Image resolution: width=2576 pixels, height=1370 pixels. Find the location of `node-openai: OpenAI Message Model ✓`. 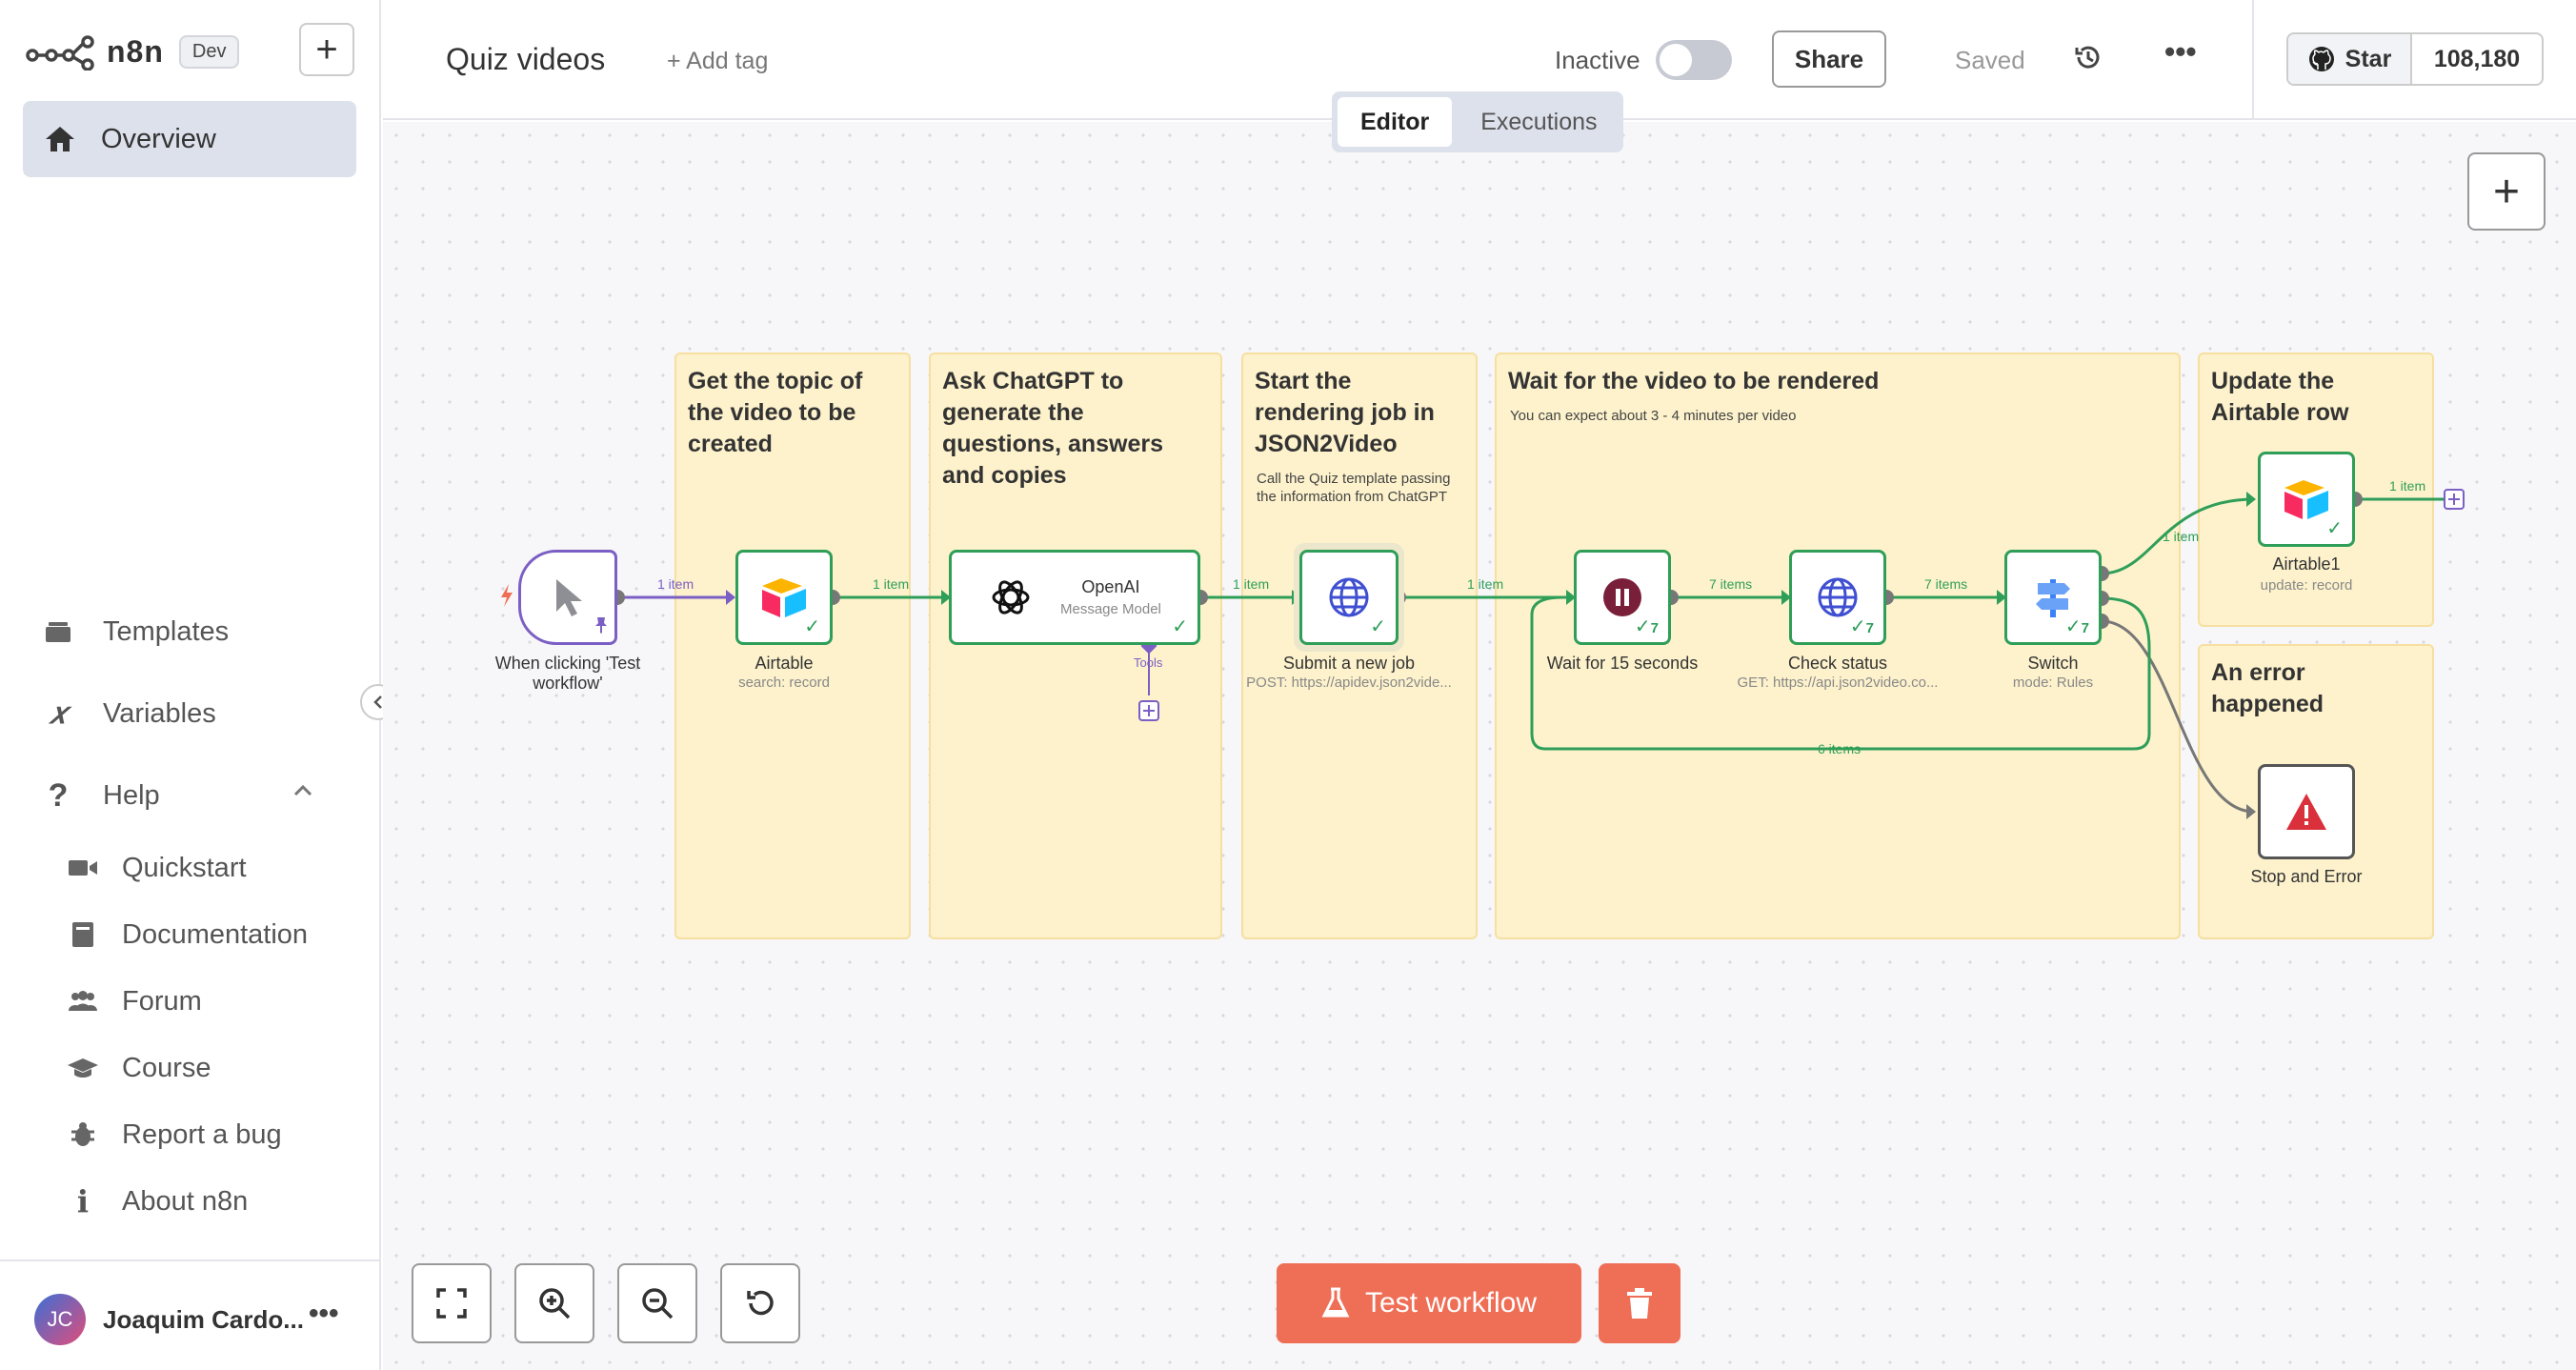

node-openai: OpenAI Message Model ✓ is located at coordinates (1075, 597).